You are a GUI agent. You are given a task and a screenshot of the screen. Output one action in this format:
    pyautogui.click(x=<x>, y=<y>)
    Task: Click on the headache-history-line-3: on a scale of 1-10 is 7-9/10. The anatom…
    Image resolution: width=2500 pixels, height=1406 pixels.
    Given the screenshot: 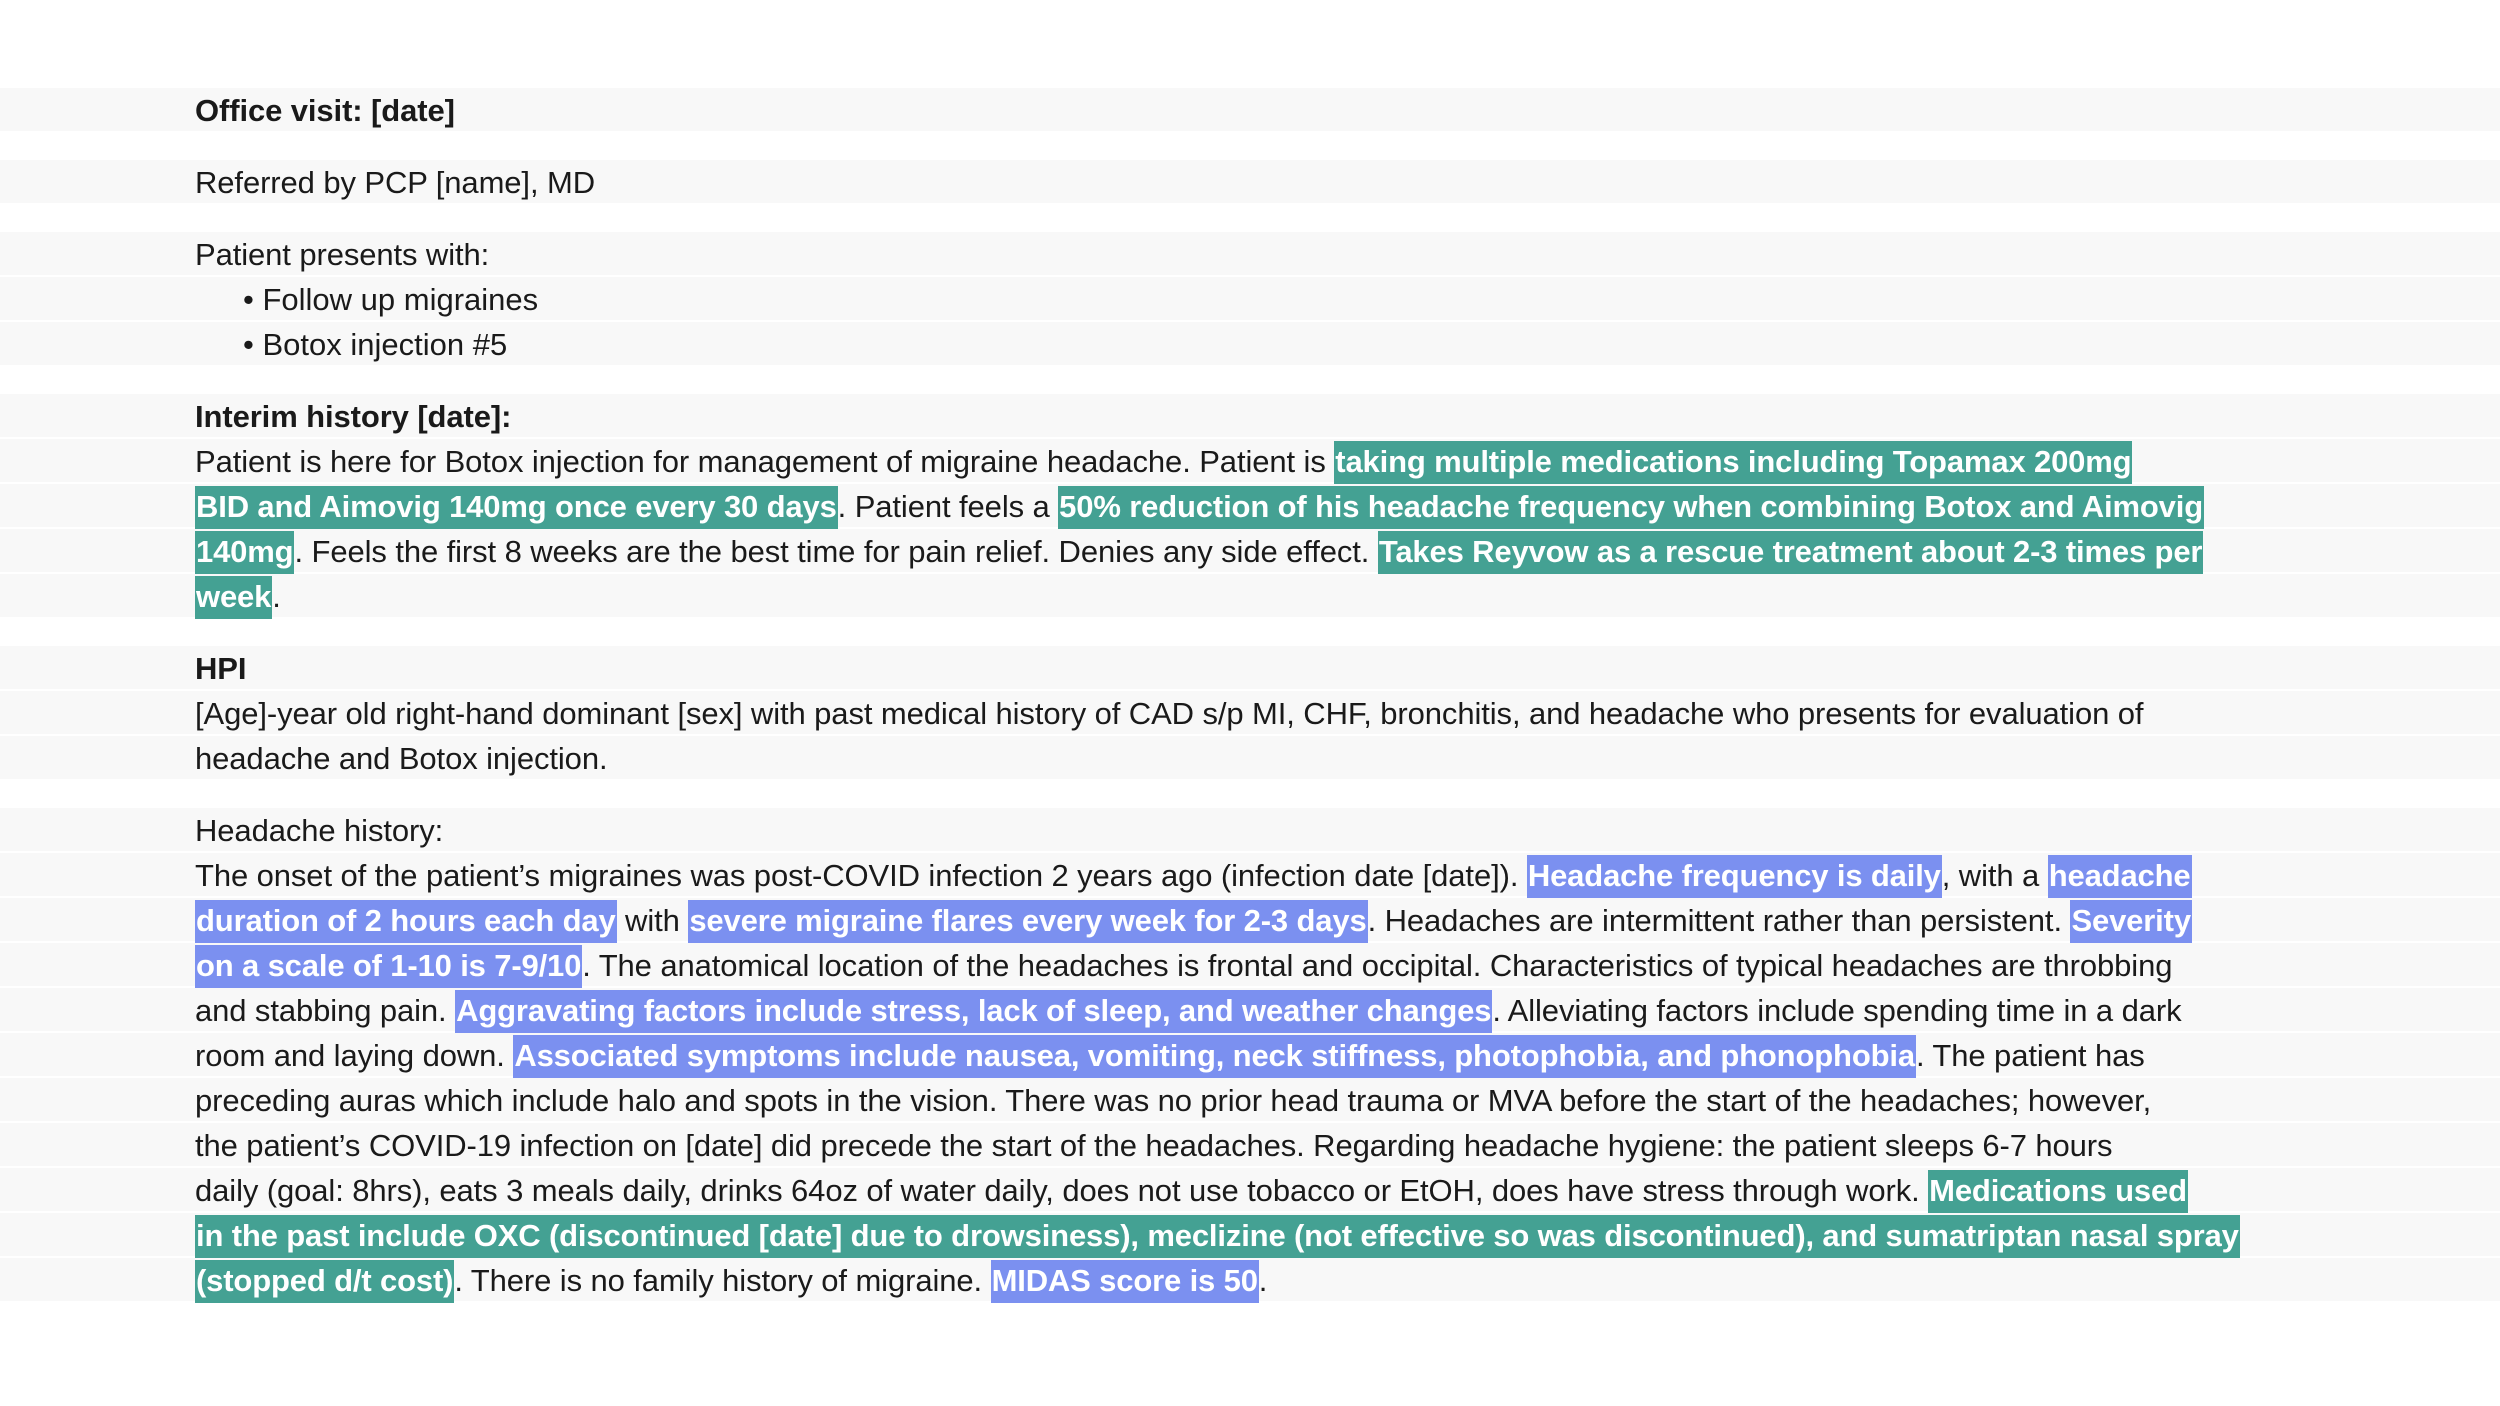 What is the action you would take?
    pyautogui.click(x=1250, y=965)
    